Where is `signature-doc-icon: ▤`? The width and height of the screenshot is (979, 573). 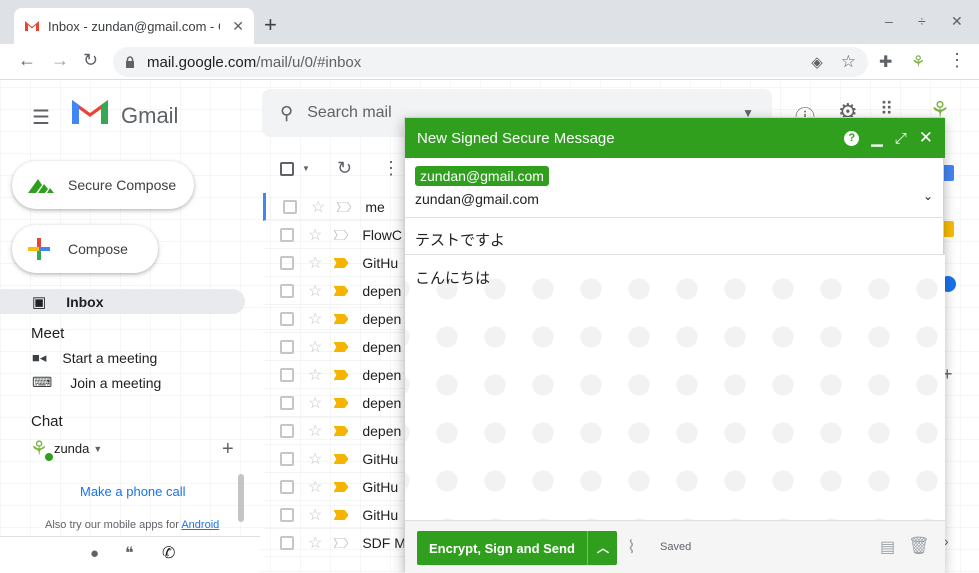
signature-doc-icon: ▤ is located at coordinates (887, 547).